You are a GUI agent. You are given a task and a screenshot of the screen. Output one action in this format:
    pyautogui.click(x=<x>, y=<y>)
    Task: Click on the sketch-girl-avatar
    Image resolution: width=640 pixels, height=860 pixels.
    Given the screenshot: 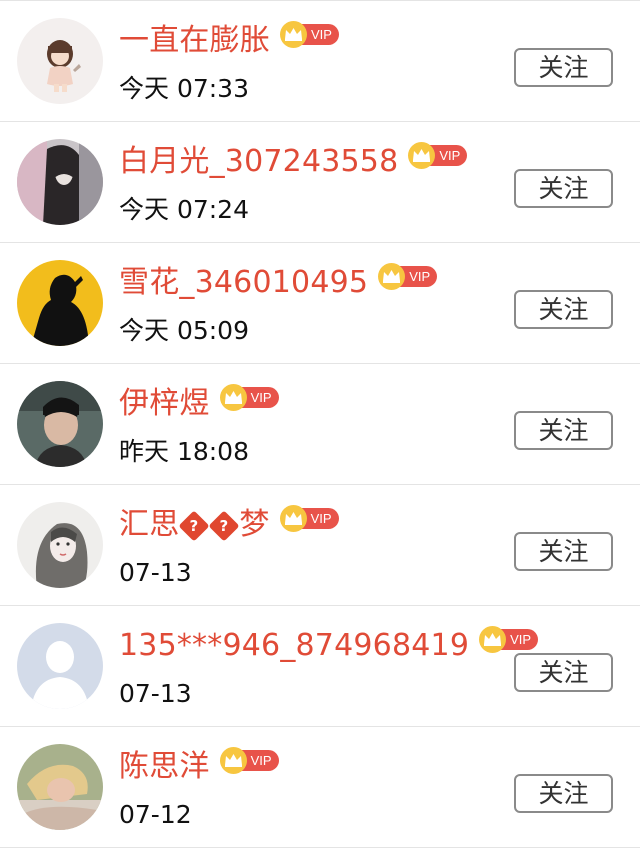 What is the action you would take?
    pyautogui.click(x=60, y=545)
    